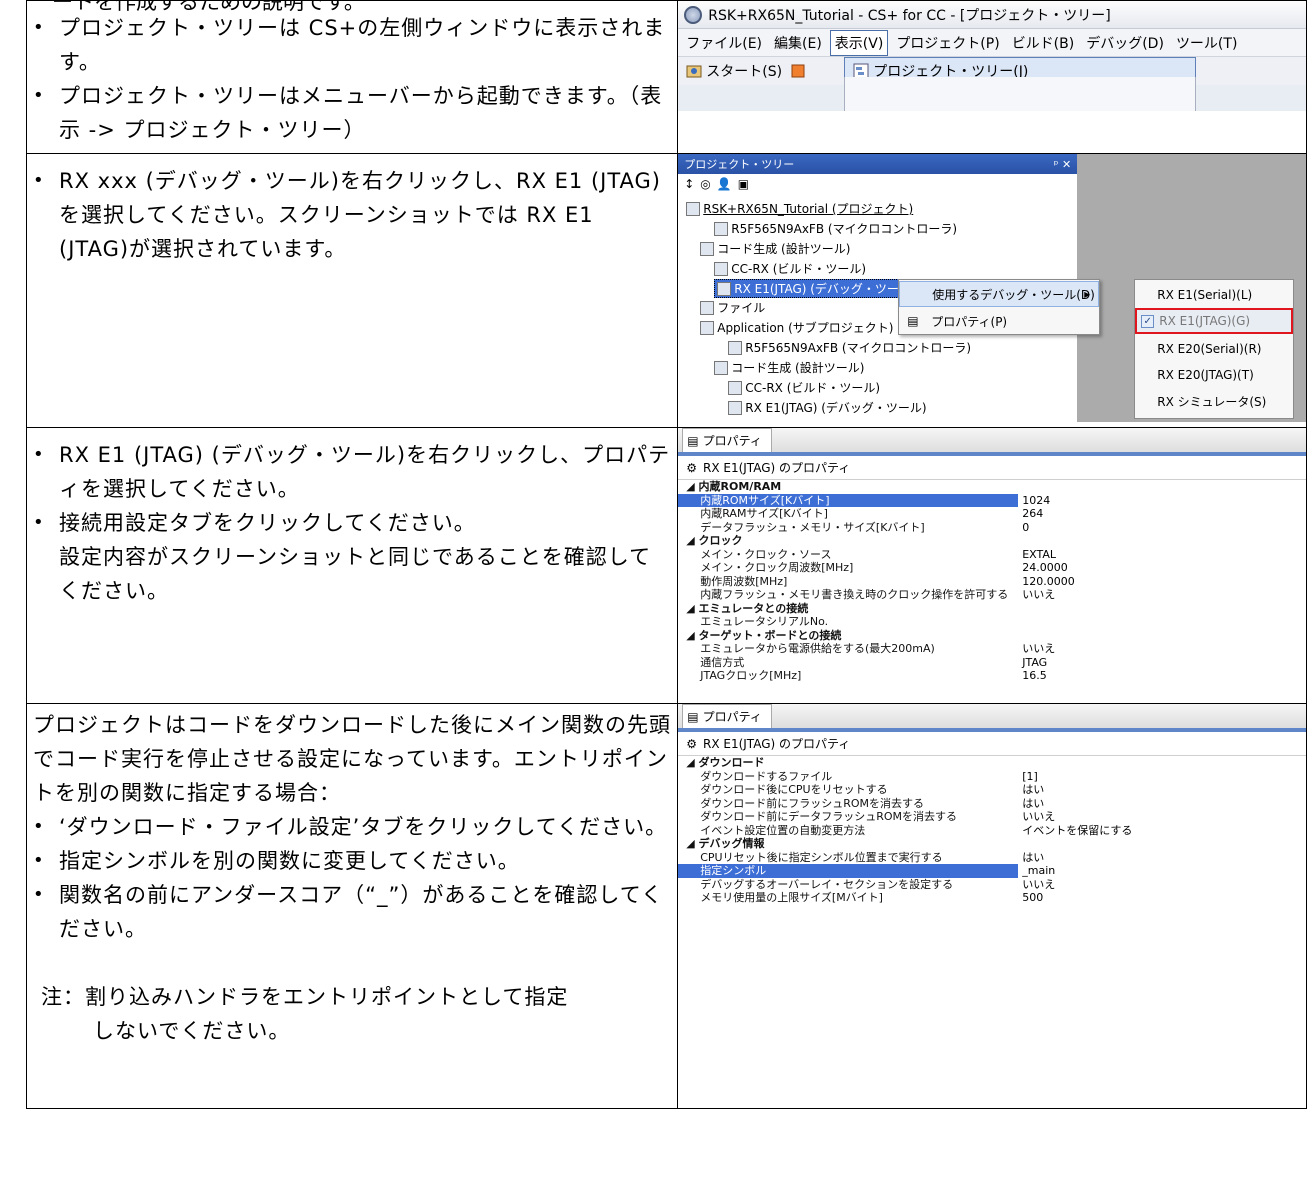 This screenshot has height=1179, width=1307. Describe the element at coordinates (744, 72) in the screenshot. I see `start-label: スタート(S)` at that location.